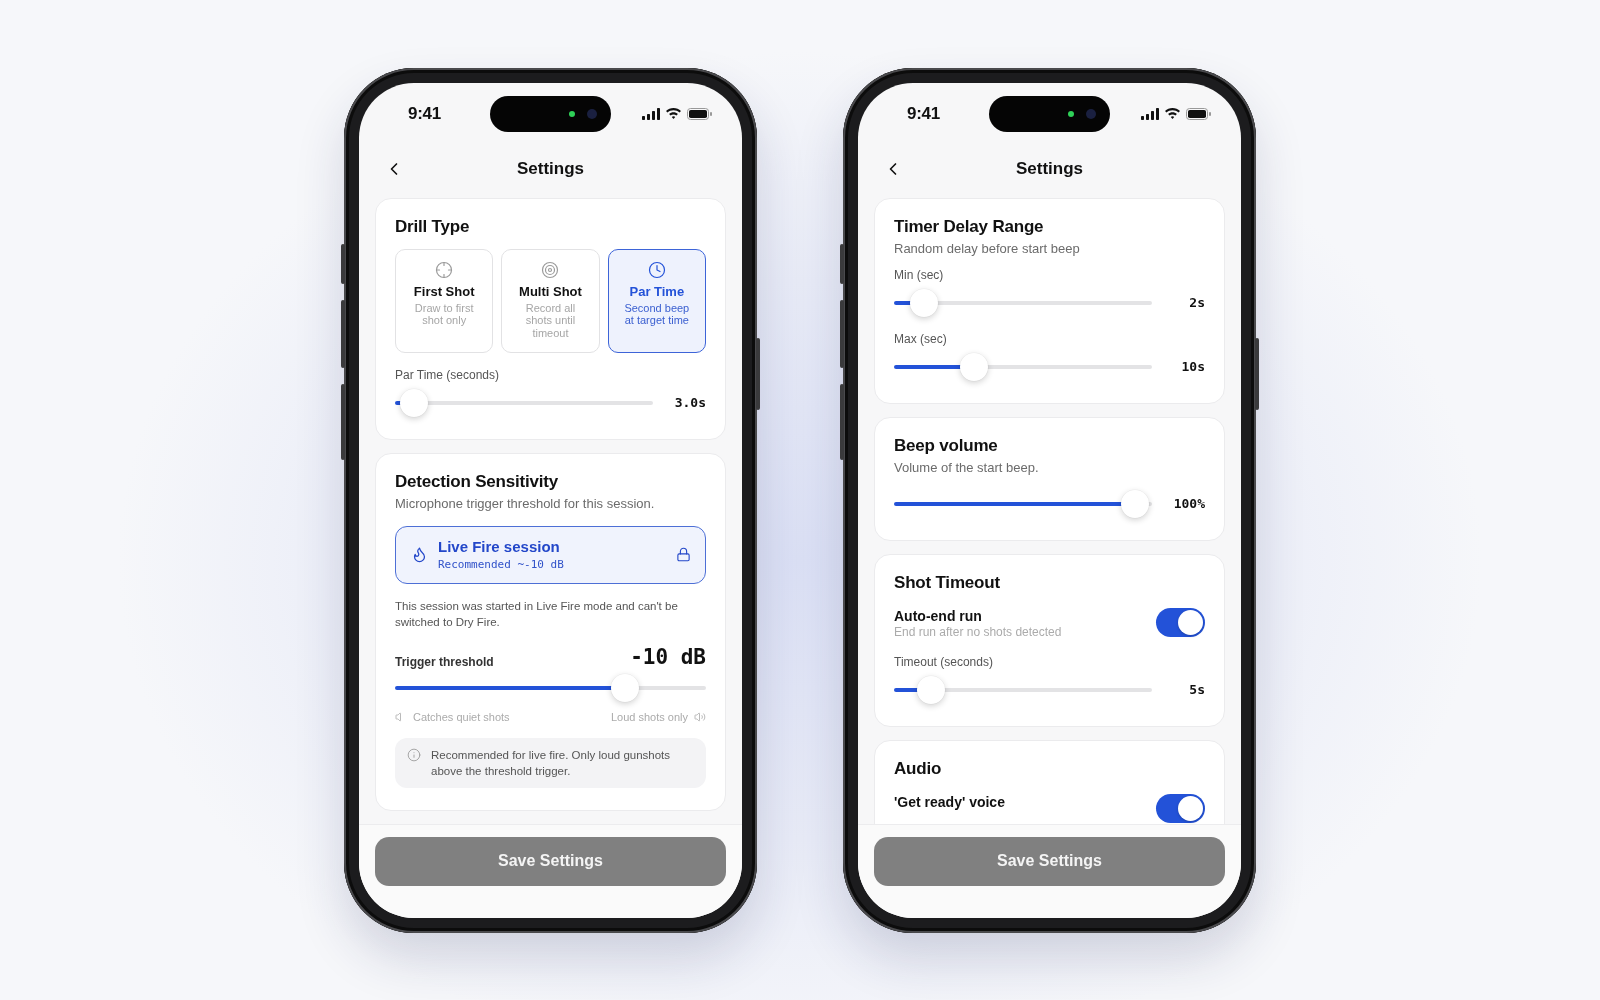  Describe the element at coordinates (1188, 503) in the screenshot. I see `slider-value: 100%` at that location.